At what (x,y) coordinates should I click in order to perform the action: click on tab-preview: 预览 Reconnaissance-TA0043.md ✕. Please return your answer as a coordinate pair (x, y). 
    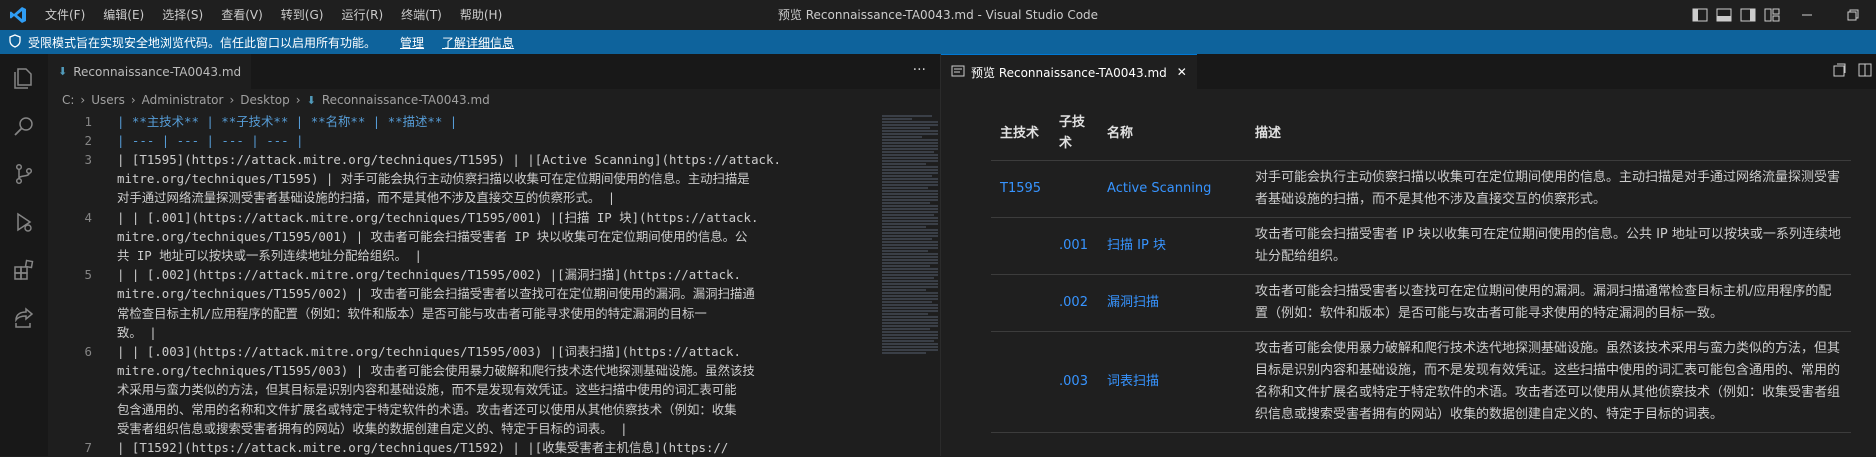
    Looking at the image, I should click on (1069, 71).